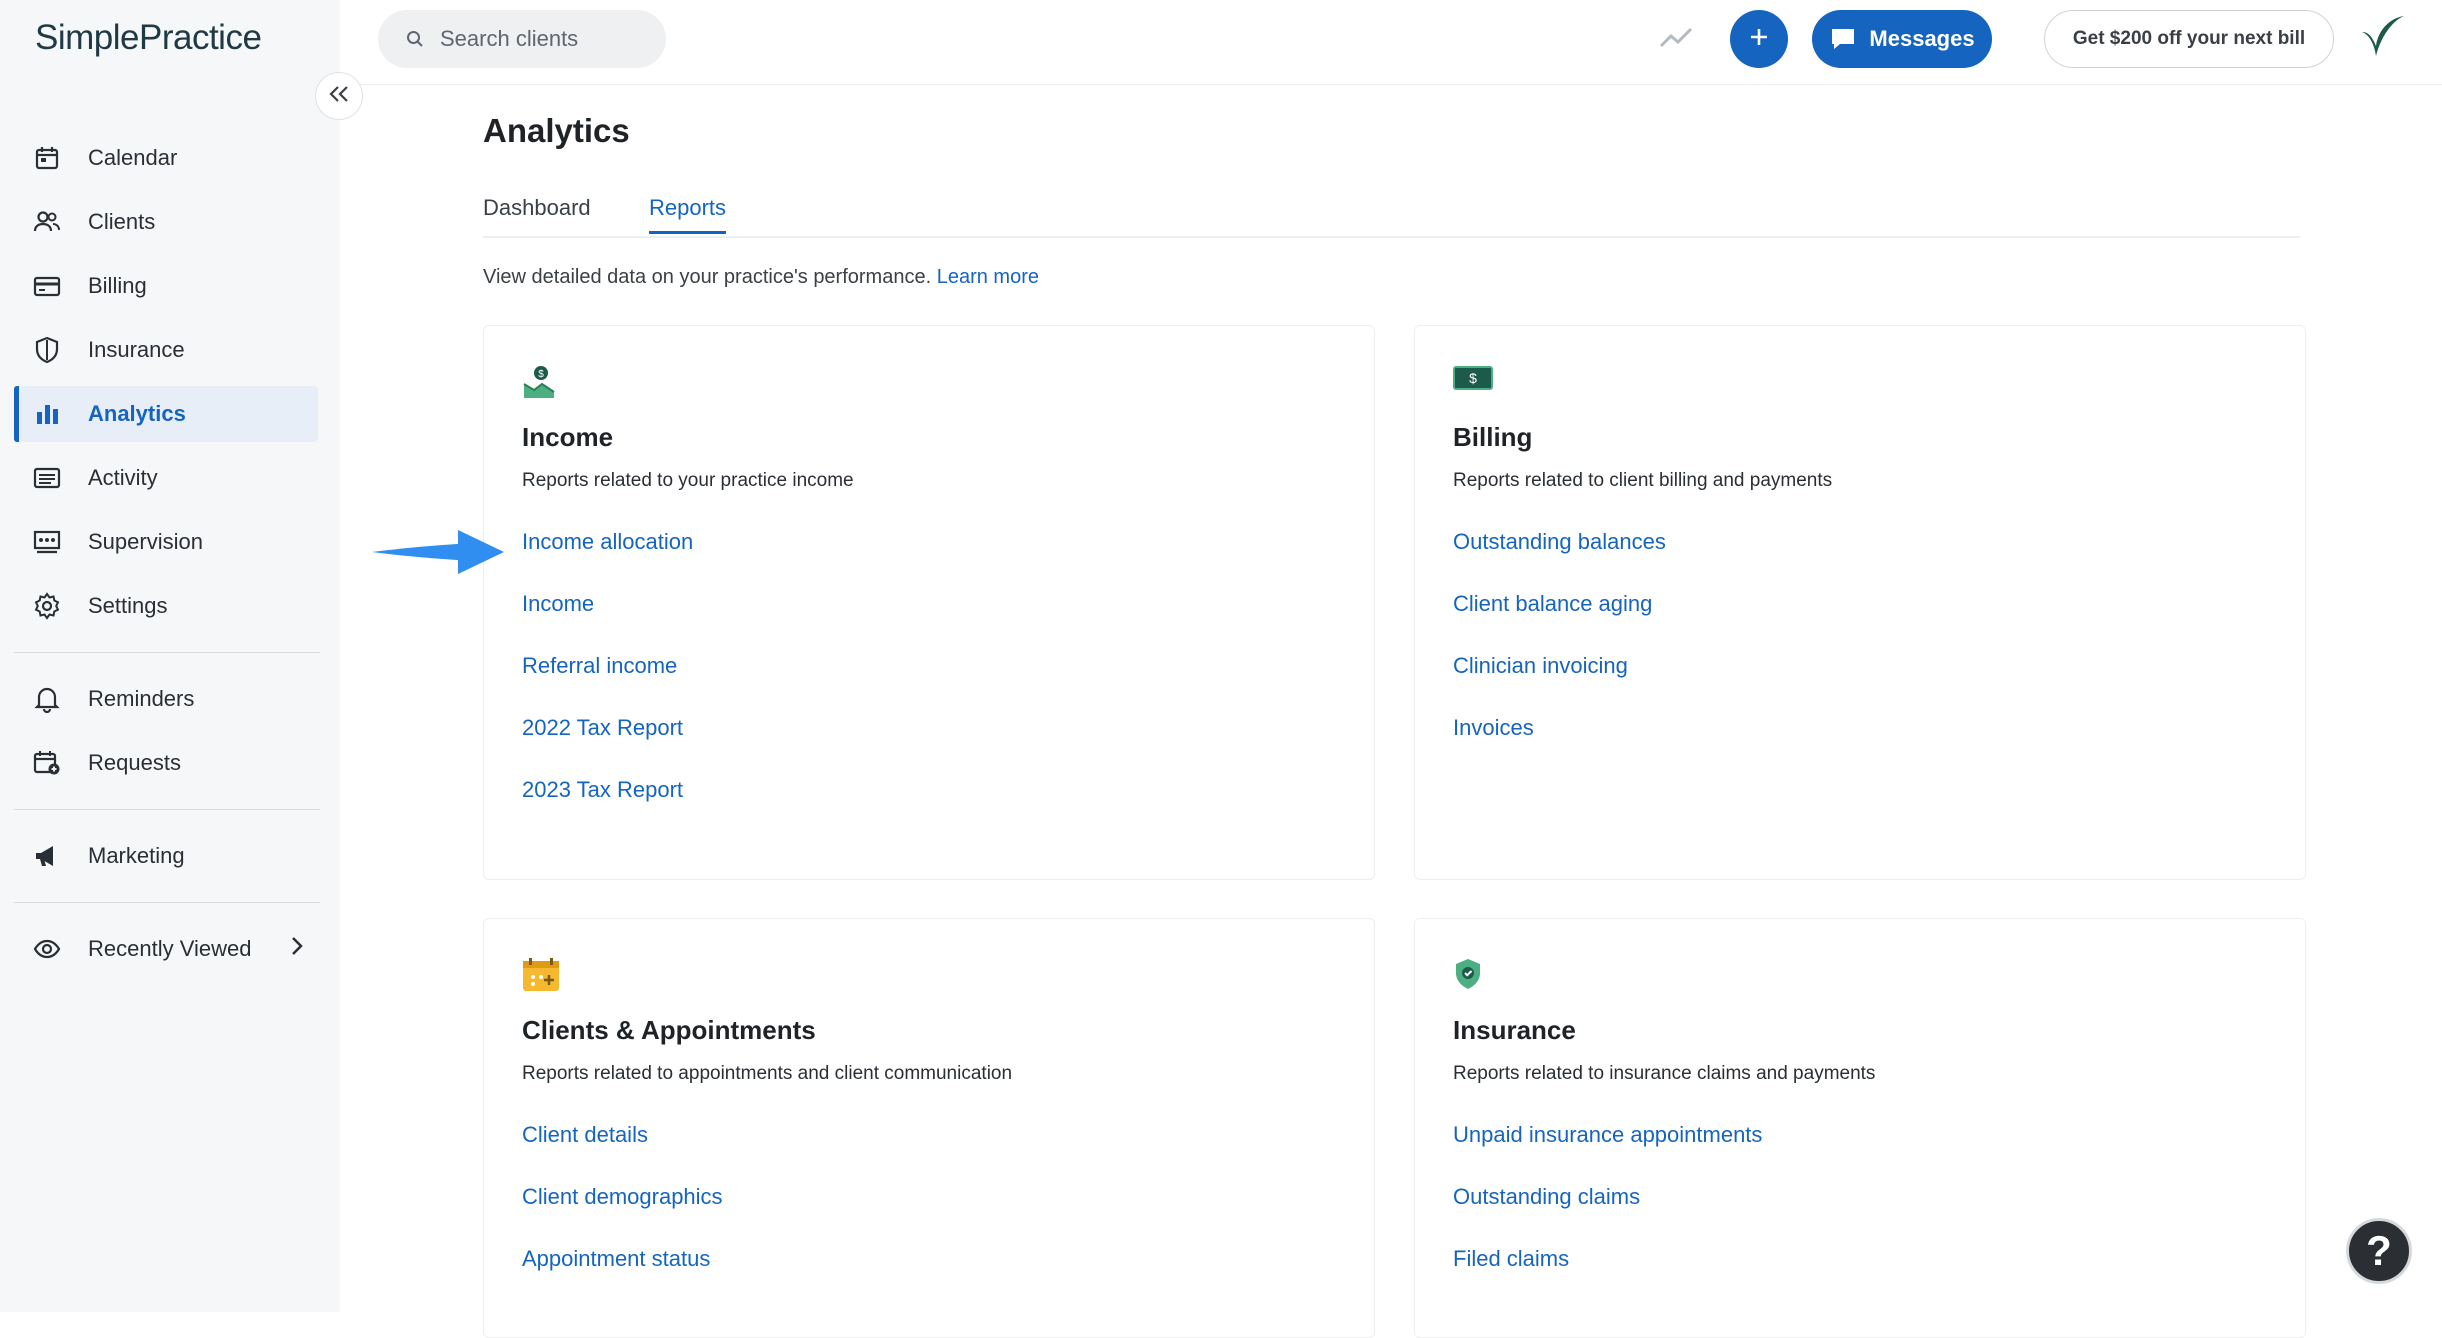 The height and width of the screenshot is (1338, 2442). What do you see at coordinates (988, 277) in the screenshot?
I see `learn-more-link: Learn more` at bounding box center [988, 277].